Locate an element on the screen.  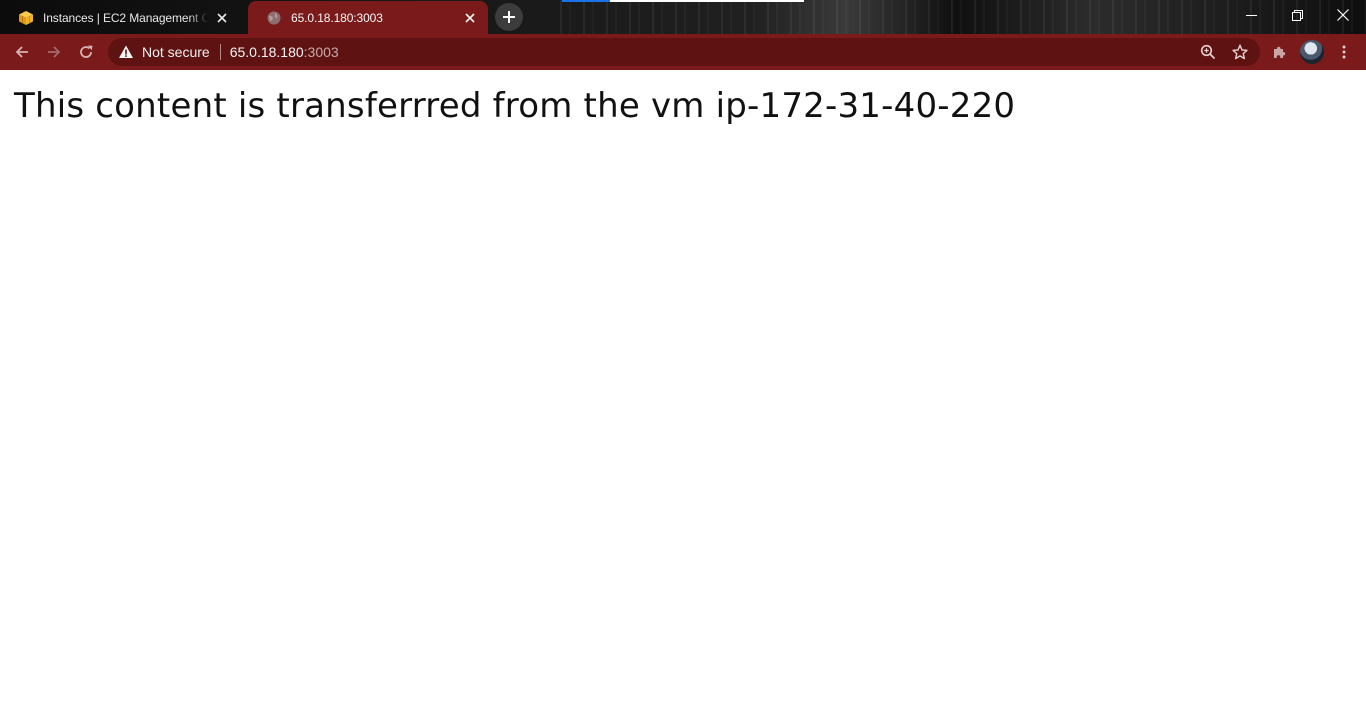
profile-avatar is located at coordinates (1312, 52).